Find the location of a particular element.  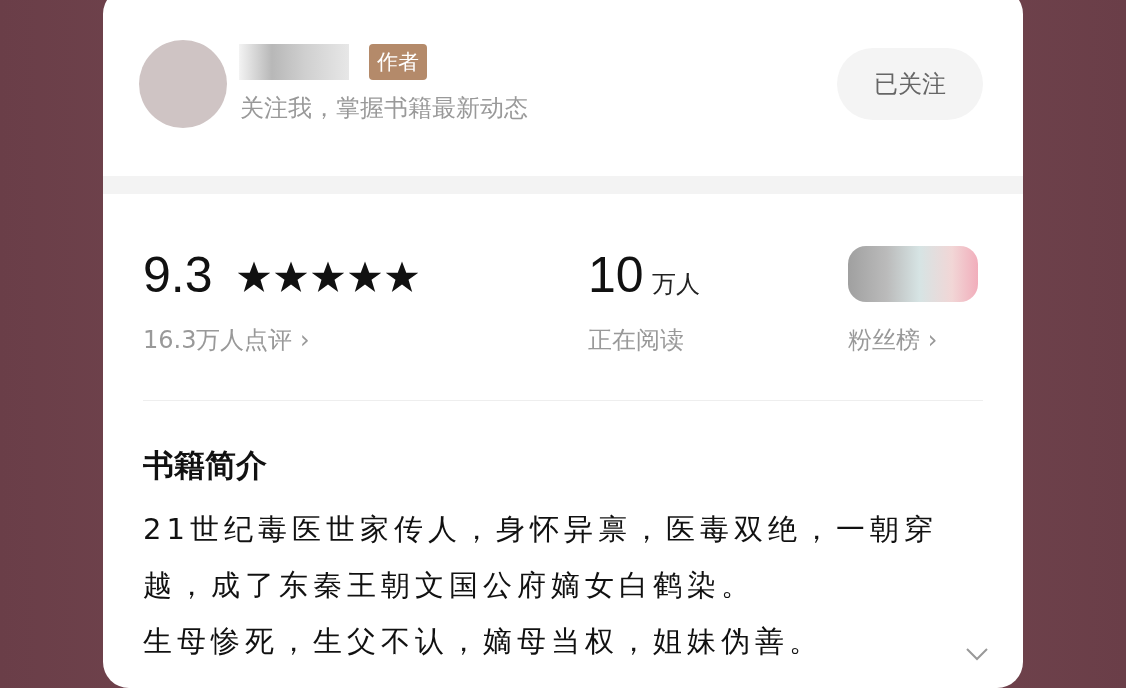

section-title: 书籍简介 is located at coordinates (205, 465).